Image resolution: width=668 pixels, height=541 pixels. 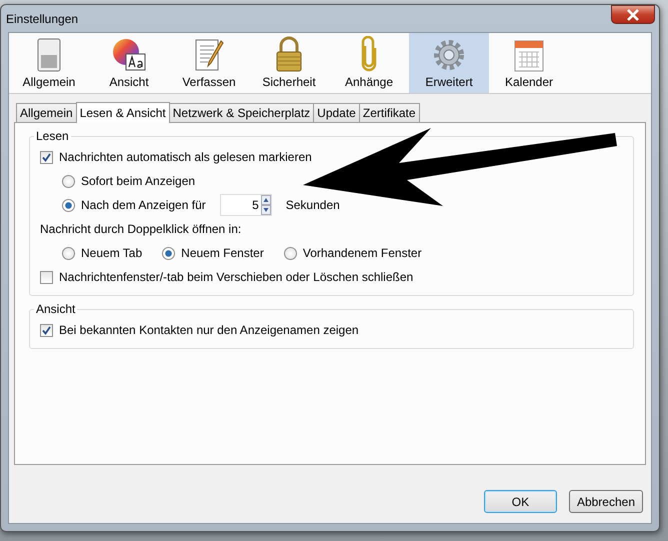 What do you see at coordinates (111, 253) in the screenshot?
I see `radio-label: Neuem Tab` at bounding box center [111, 253].